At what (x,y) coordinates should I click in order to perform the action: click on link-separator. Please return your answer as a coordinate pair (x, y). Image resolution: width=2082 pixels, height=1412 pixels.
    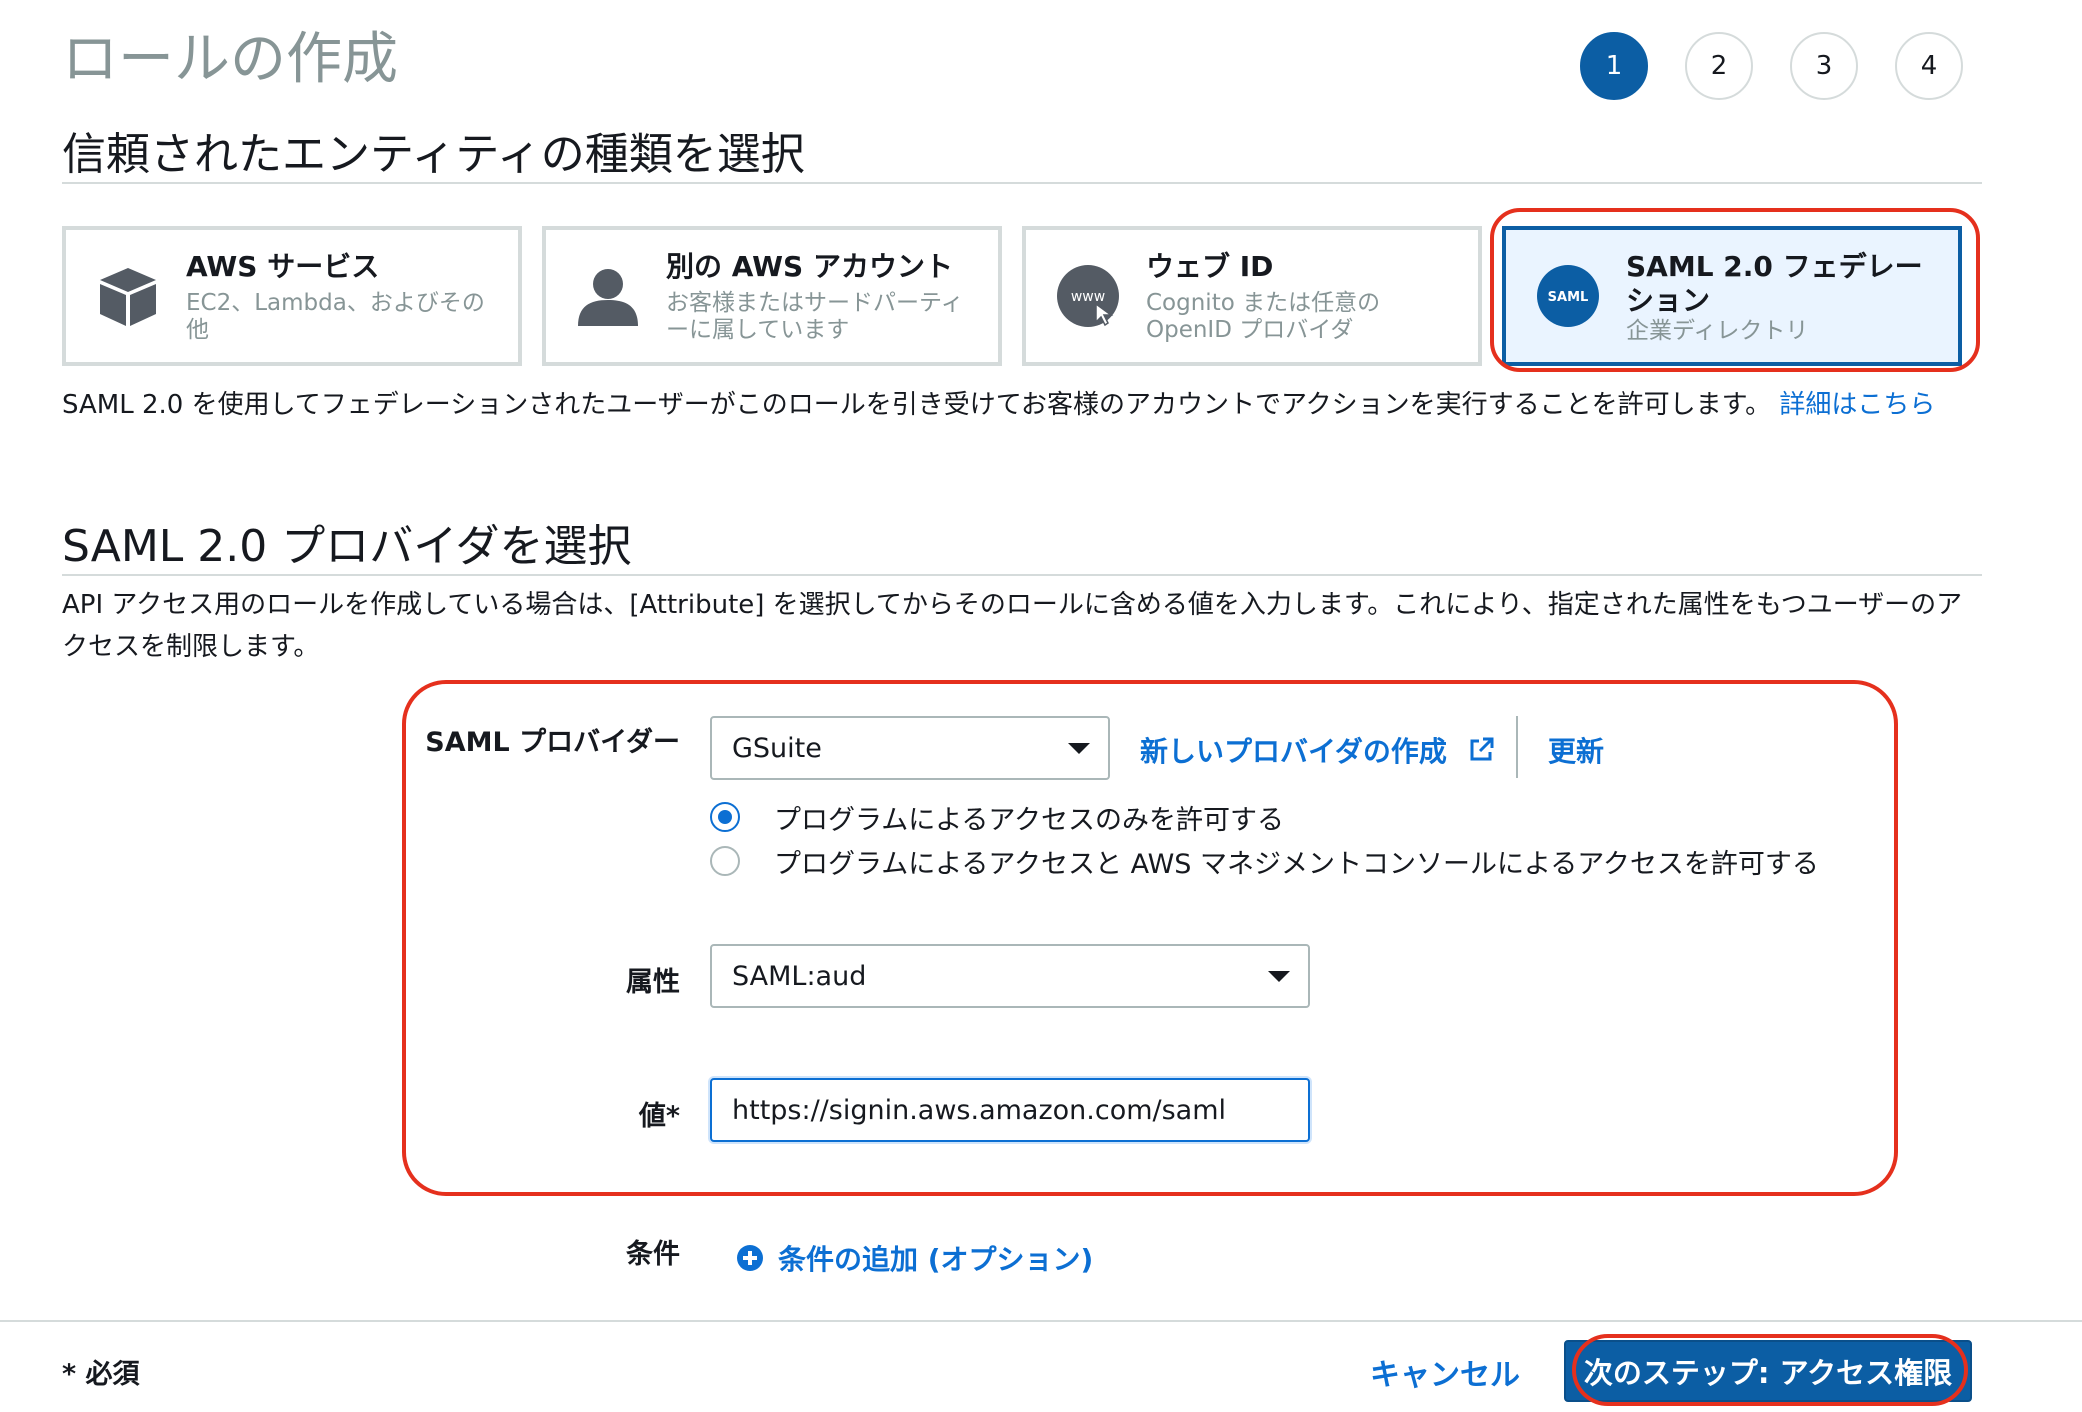
    Looking at the image, I should click on (1517, 747).